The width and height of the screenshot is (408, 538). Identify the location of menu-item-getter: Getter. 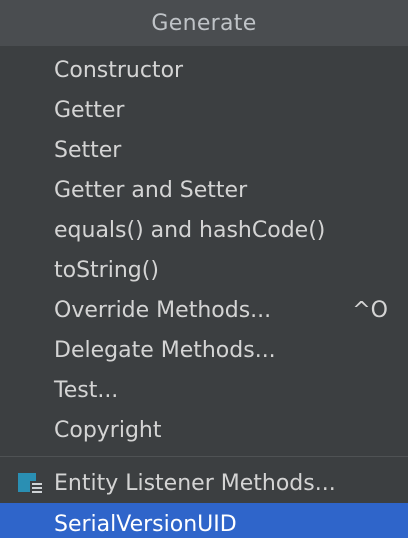
(204, 110).